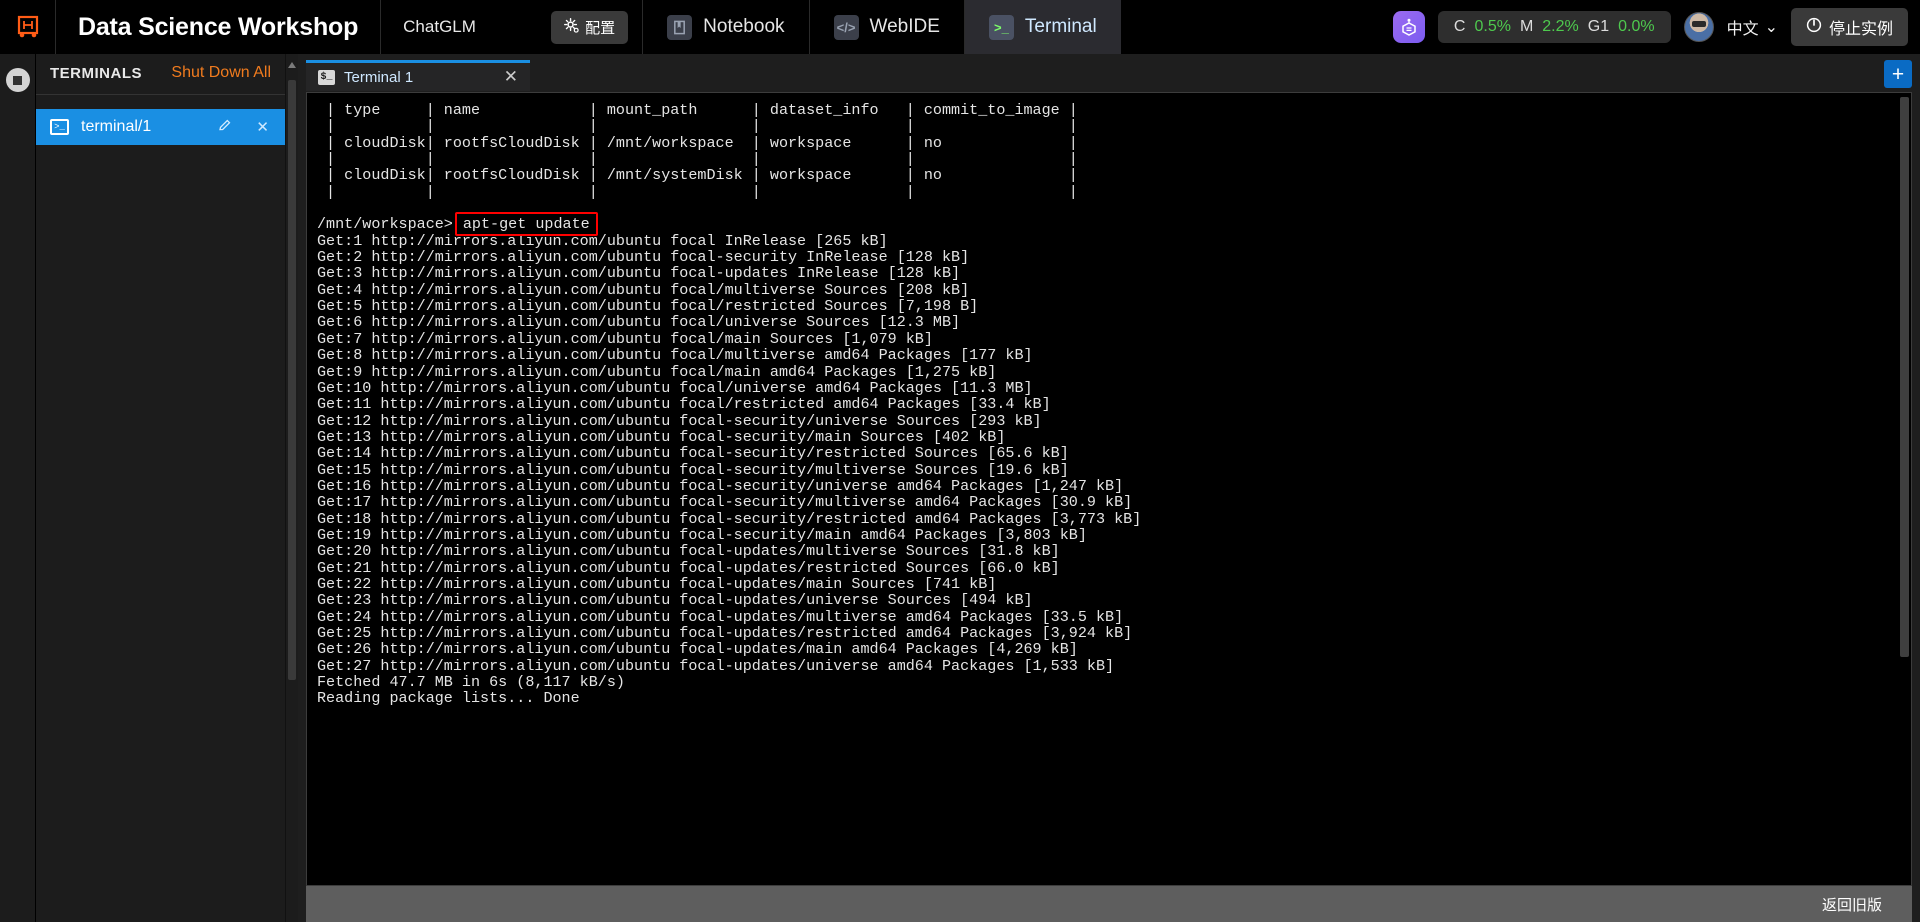 This screenshot has height=922, width=1920. Describe the element at coordinates (379, 77) in the screenshot. I see `tab-terminal-1-label: Terminal 1` at that location.